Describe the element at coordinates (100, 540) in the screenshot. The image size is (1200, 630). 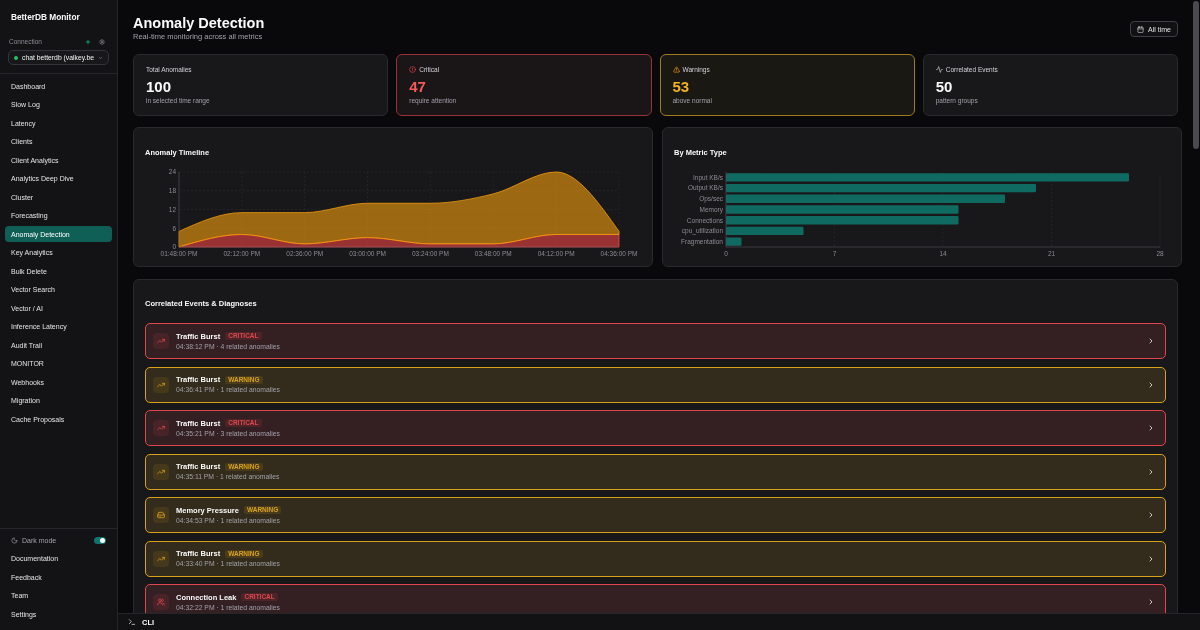
I see `dark-mode-switch` at that location.